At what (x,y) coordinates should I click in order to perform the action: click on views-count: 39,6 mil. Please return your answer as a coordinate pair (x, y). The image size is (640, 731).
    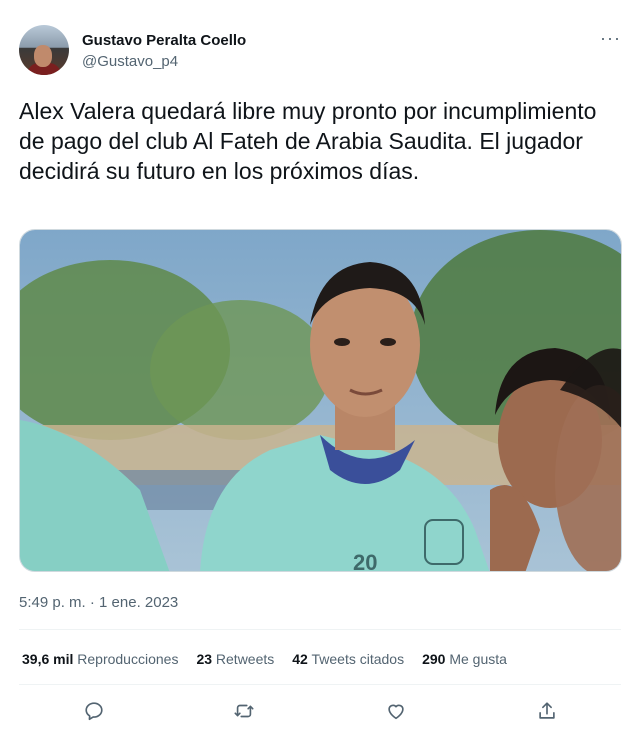
    Looking at the image, I should click on (48, 659).